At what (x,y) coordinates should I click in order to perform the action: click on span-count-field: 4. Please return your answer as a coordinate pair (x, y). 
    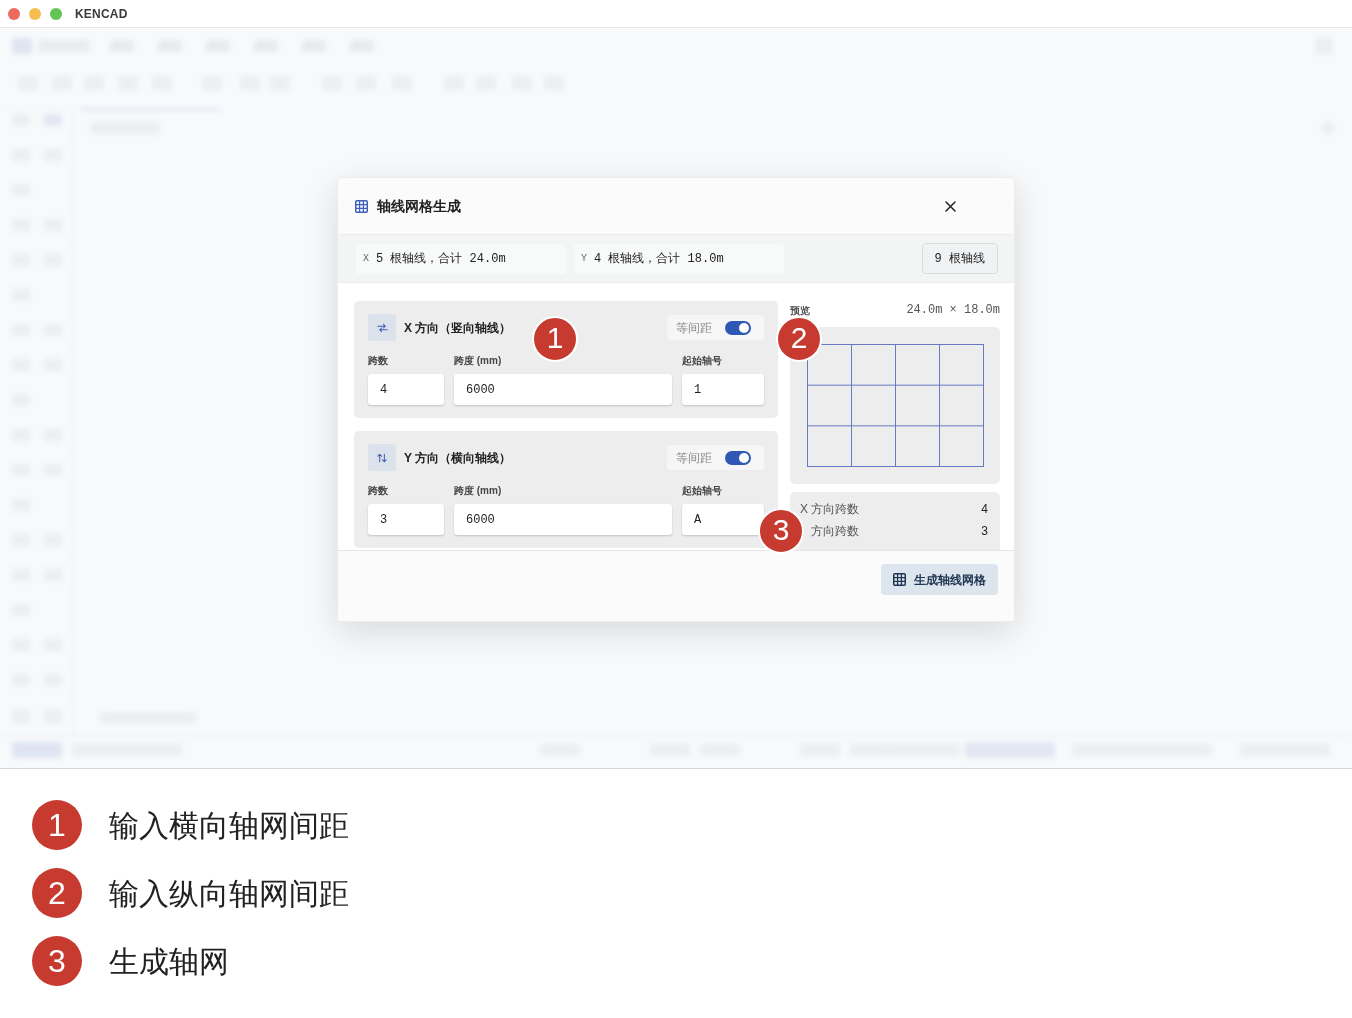
    Looking at the image, I should click on (406, 389).